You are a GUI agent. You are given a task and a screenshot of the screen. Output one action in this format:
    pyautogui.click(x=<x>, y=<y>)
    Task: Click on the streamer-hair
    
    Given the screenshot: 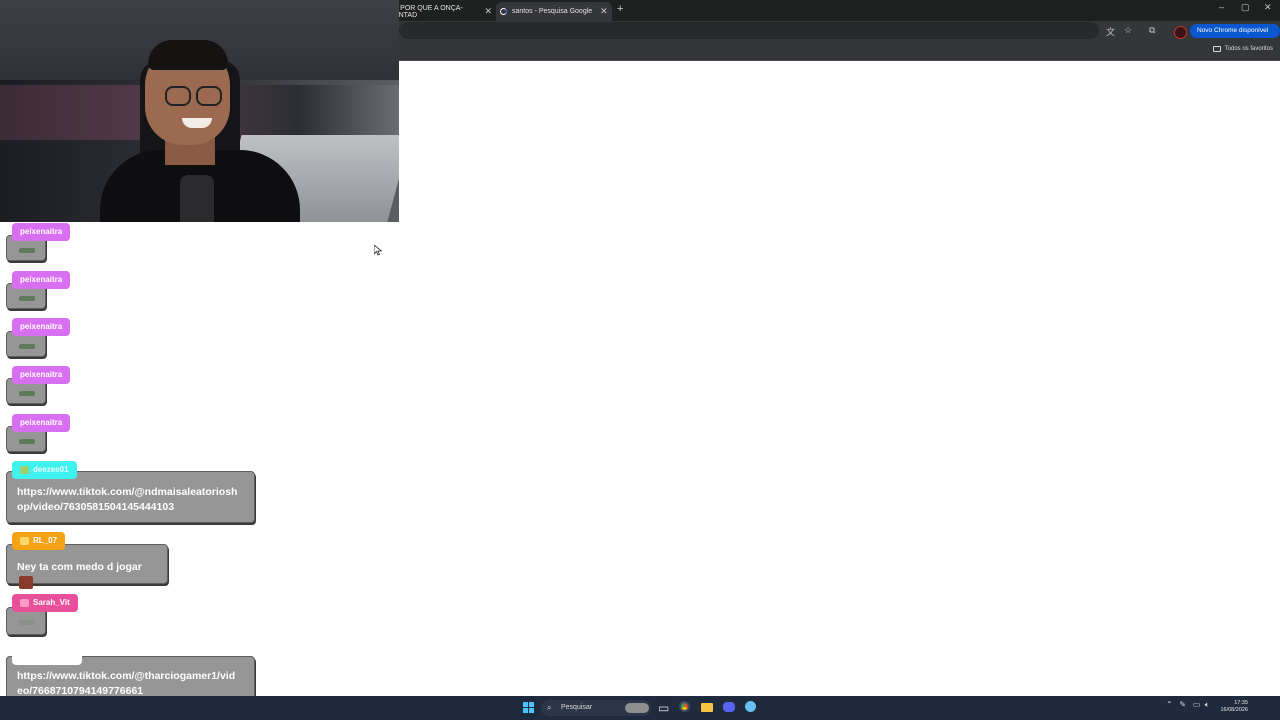 What is the action you would take?
    pyautogui.click(x=188, y=55)
    